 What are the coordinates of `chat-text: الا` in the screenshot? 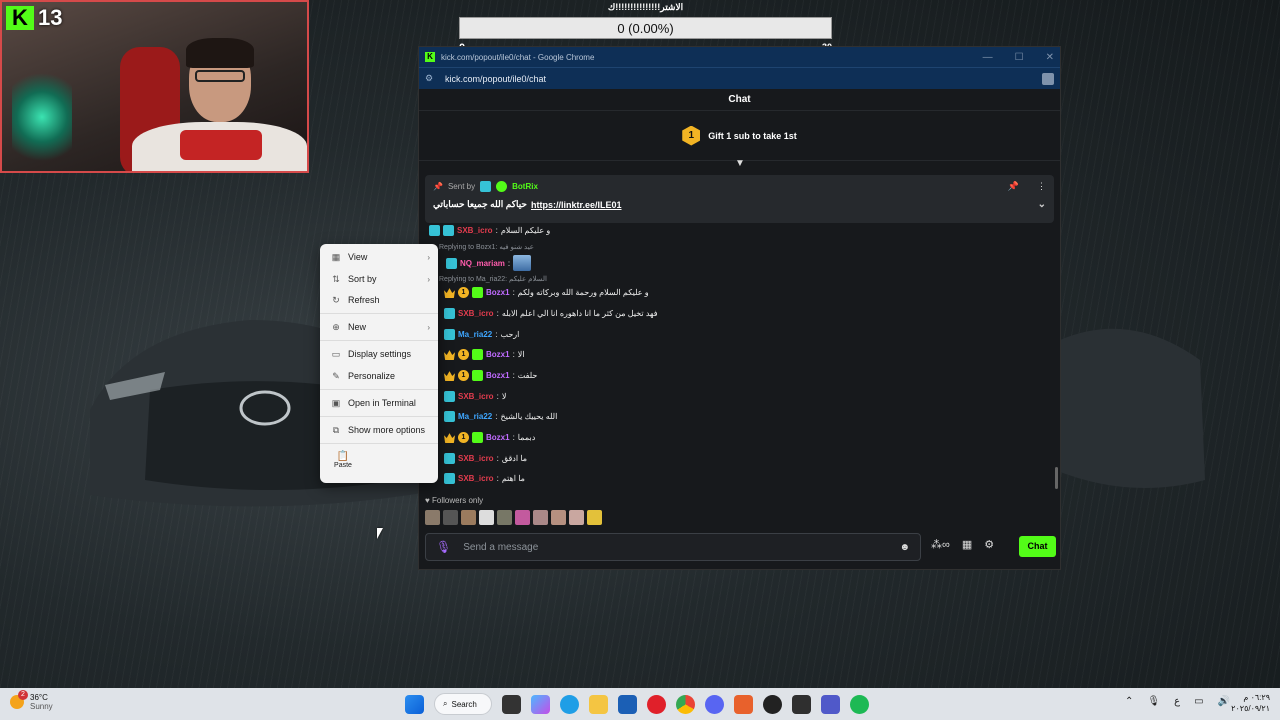 It's located at (521, 354).